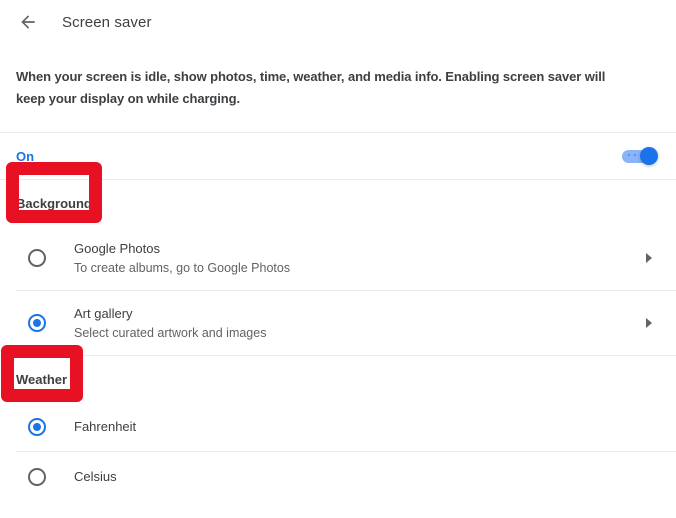  Describe the element at coordinates (649, 156) in the screenshot. I see `toggle-knob` at that location.